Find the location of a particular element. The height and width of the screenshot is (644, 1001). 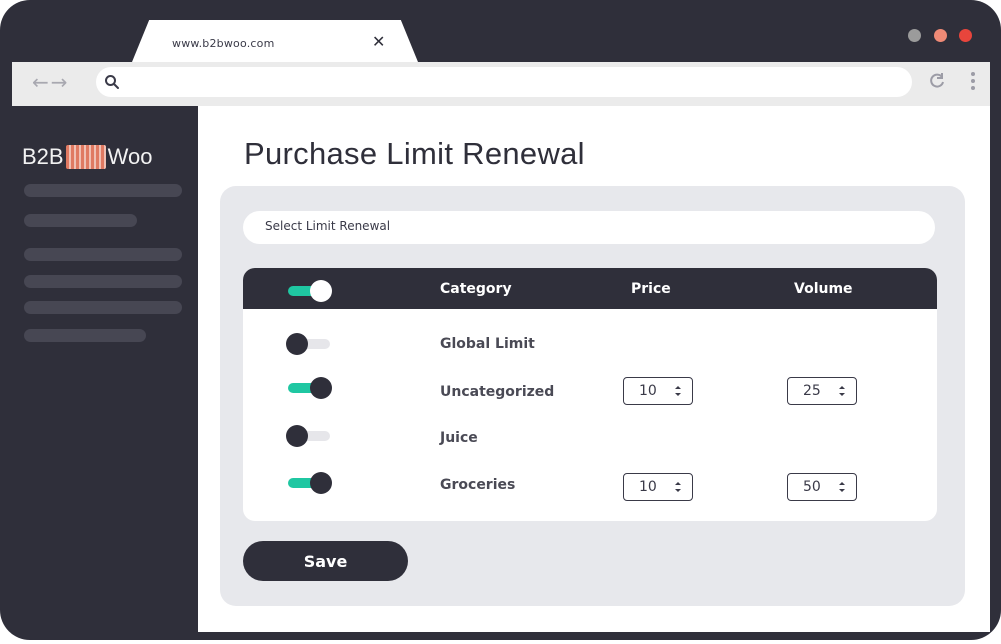

row-toggle-uncategorized is located at coordinates (309, 388).